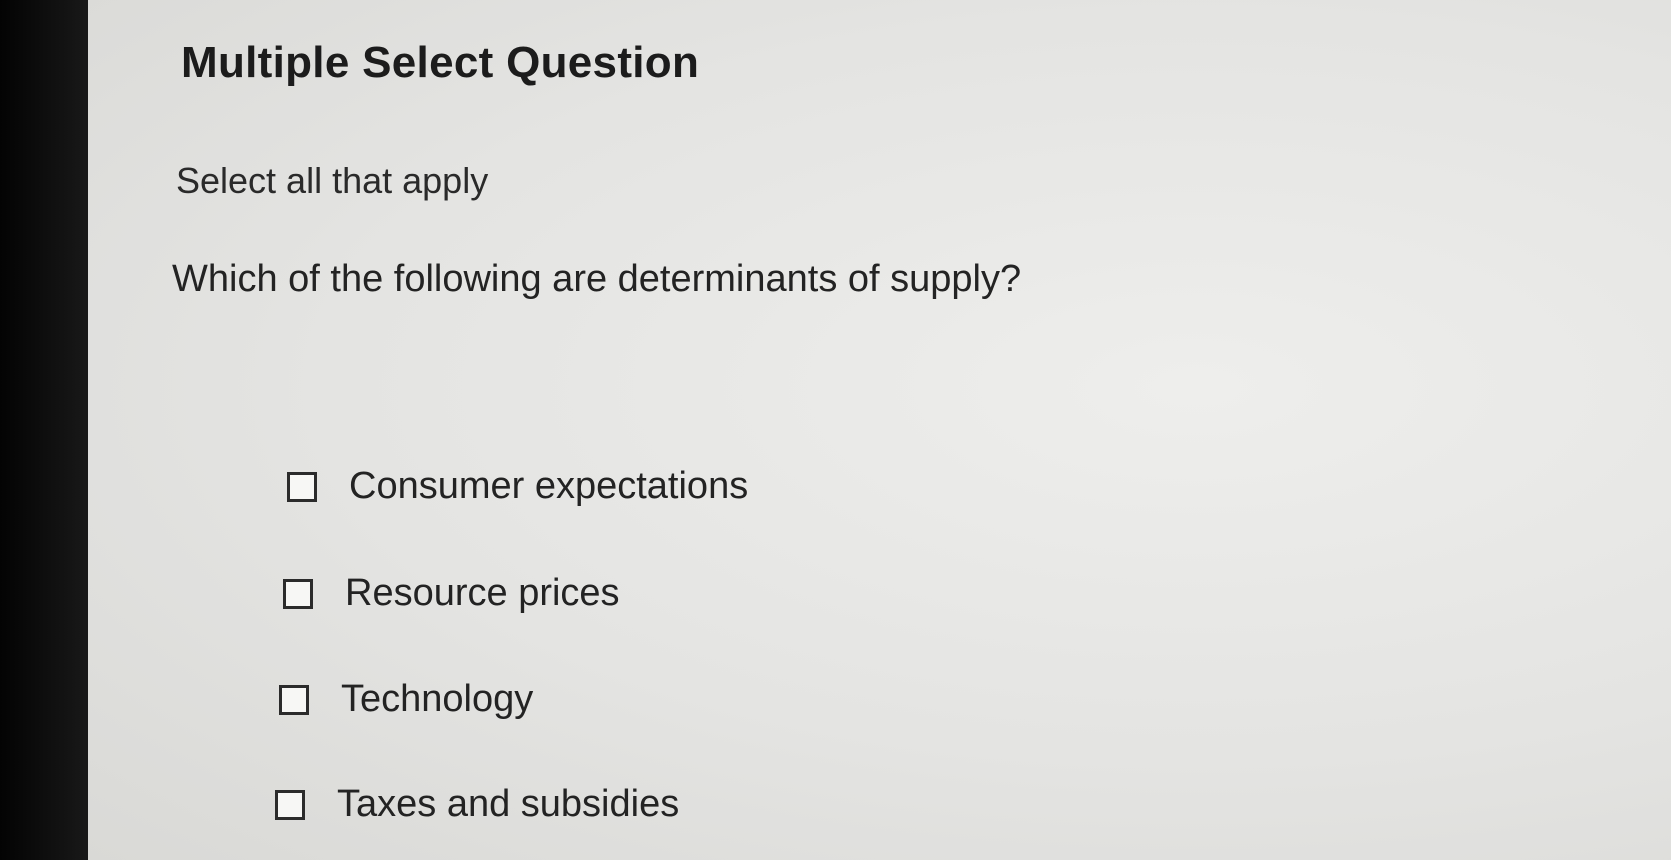  I want to click on option-label: Taxes and subsidies, so click(508, 804).